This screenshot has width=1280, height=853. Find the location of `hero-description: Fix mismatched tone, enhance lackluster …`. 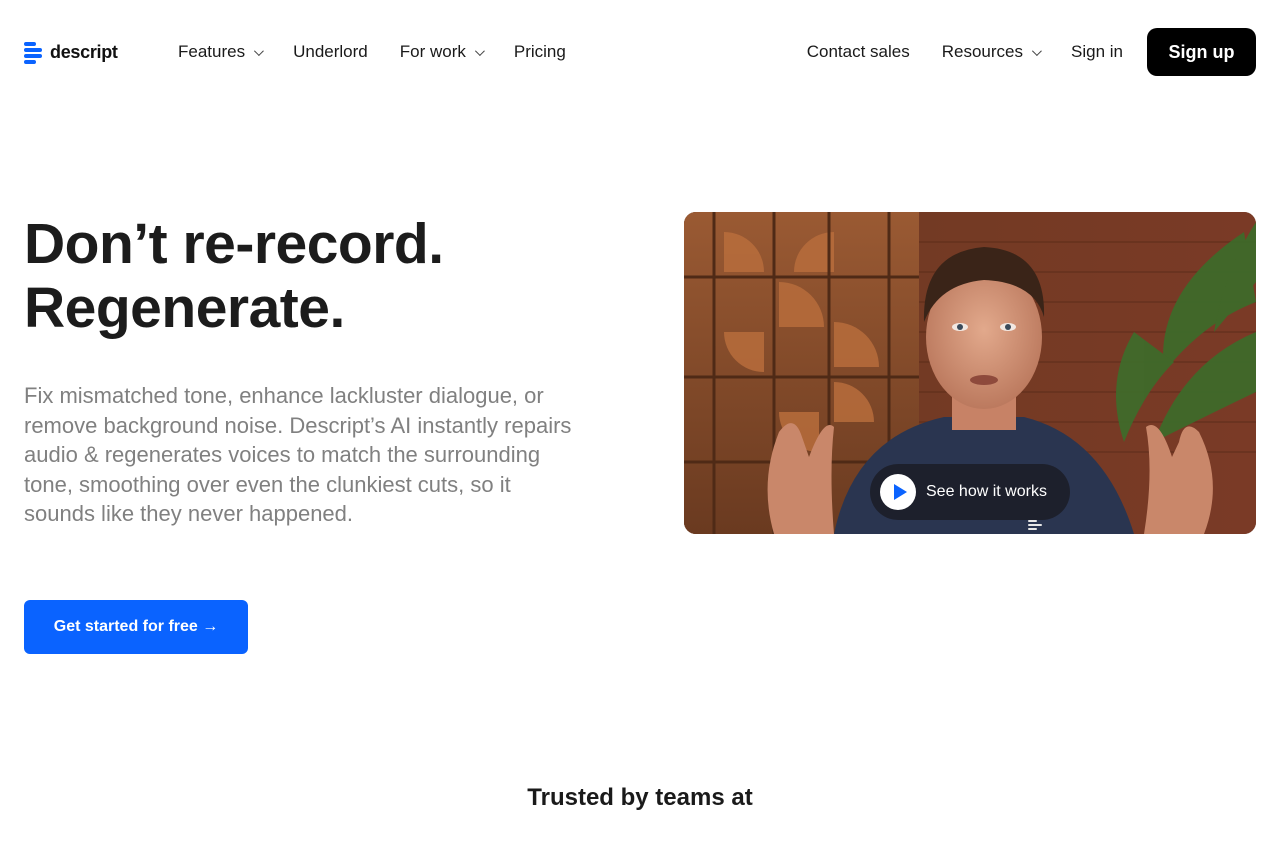

hero-description: Fix mismatched tone, enhance lackluster … is located at coordinates (298, 455).